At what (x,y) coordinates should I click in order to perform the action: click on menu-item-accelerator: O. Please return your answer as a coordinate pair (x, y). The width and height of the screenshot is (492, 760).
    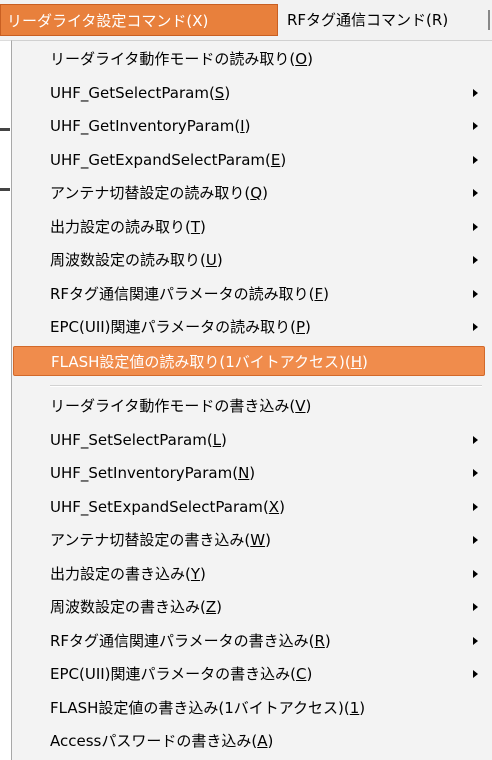
    Looking at the image, I should click on (301, 59).